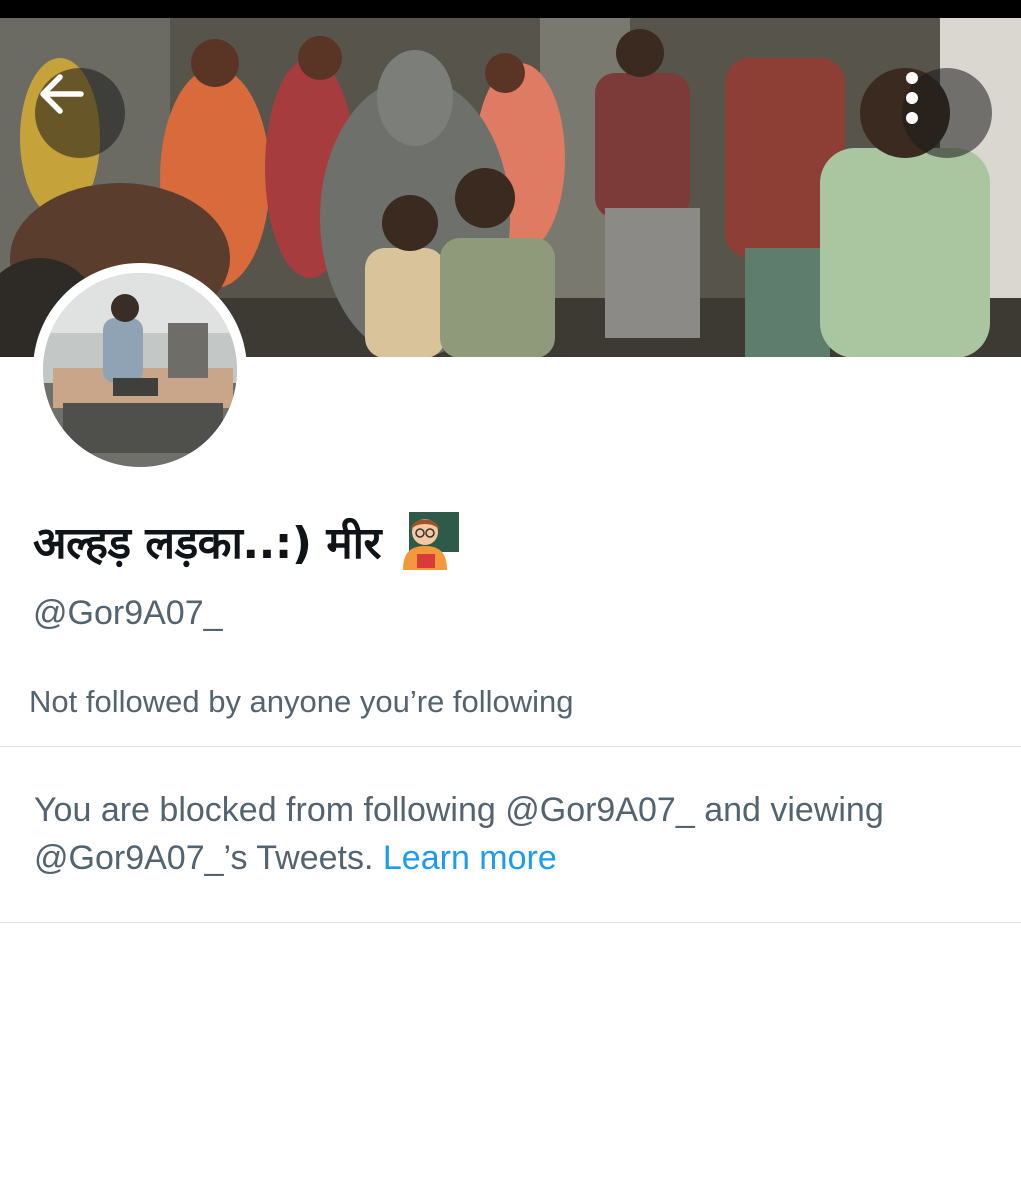 The width and height of the screenshot is (1021, 1200). What do you see at coordinates (62, 94) in the screenshot?
I see `arrow-left-icon` at bounding box center [62, 94].